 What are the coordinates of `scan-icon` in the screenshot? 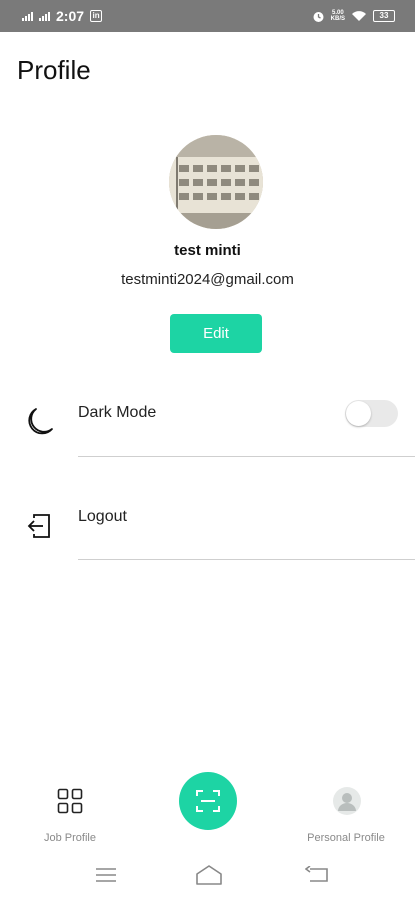 It's located at (208, 801).